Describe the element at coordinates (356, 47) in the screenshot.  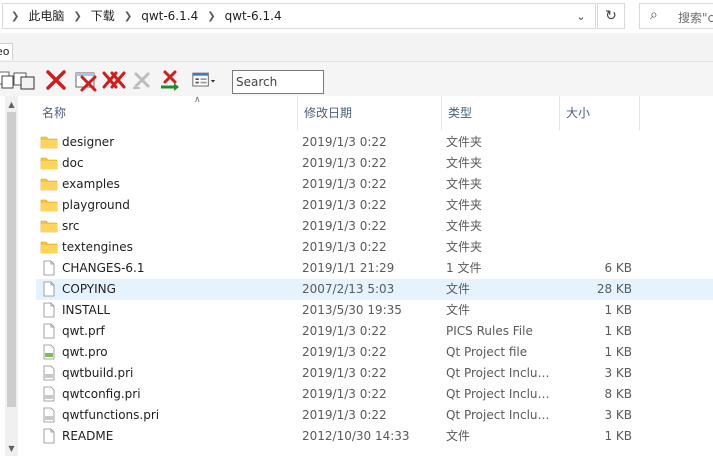
I see `tab-strip: eo` at that location.